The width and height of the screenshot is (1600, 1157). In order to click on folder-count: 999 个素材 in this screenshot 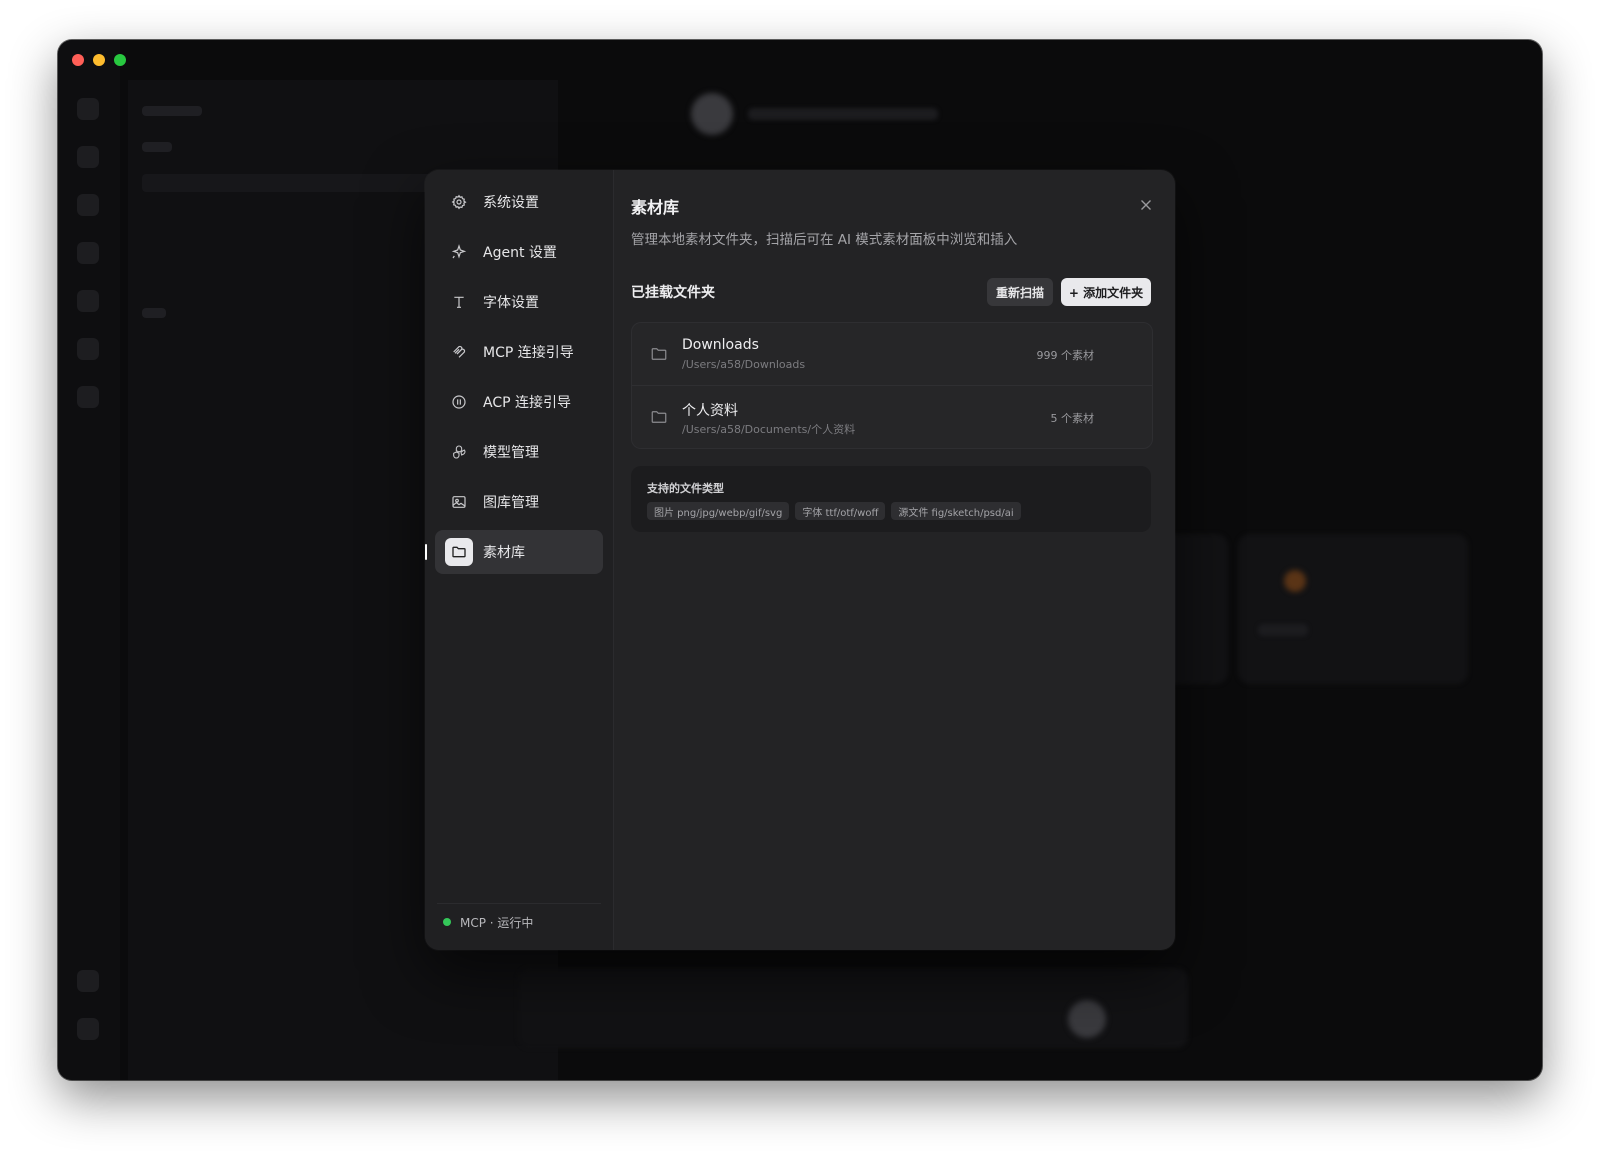, I will do `click(1065, 355)`.